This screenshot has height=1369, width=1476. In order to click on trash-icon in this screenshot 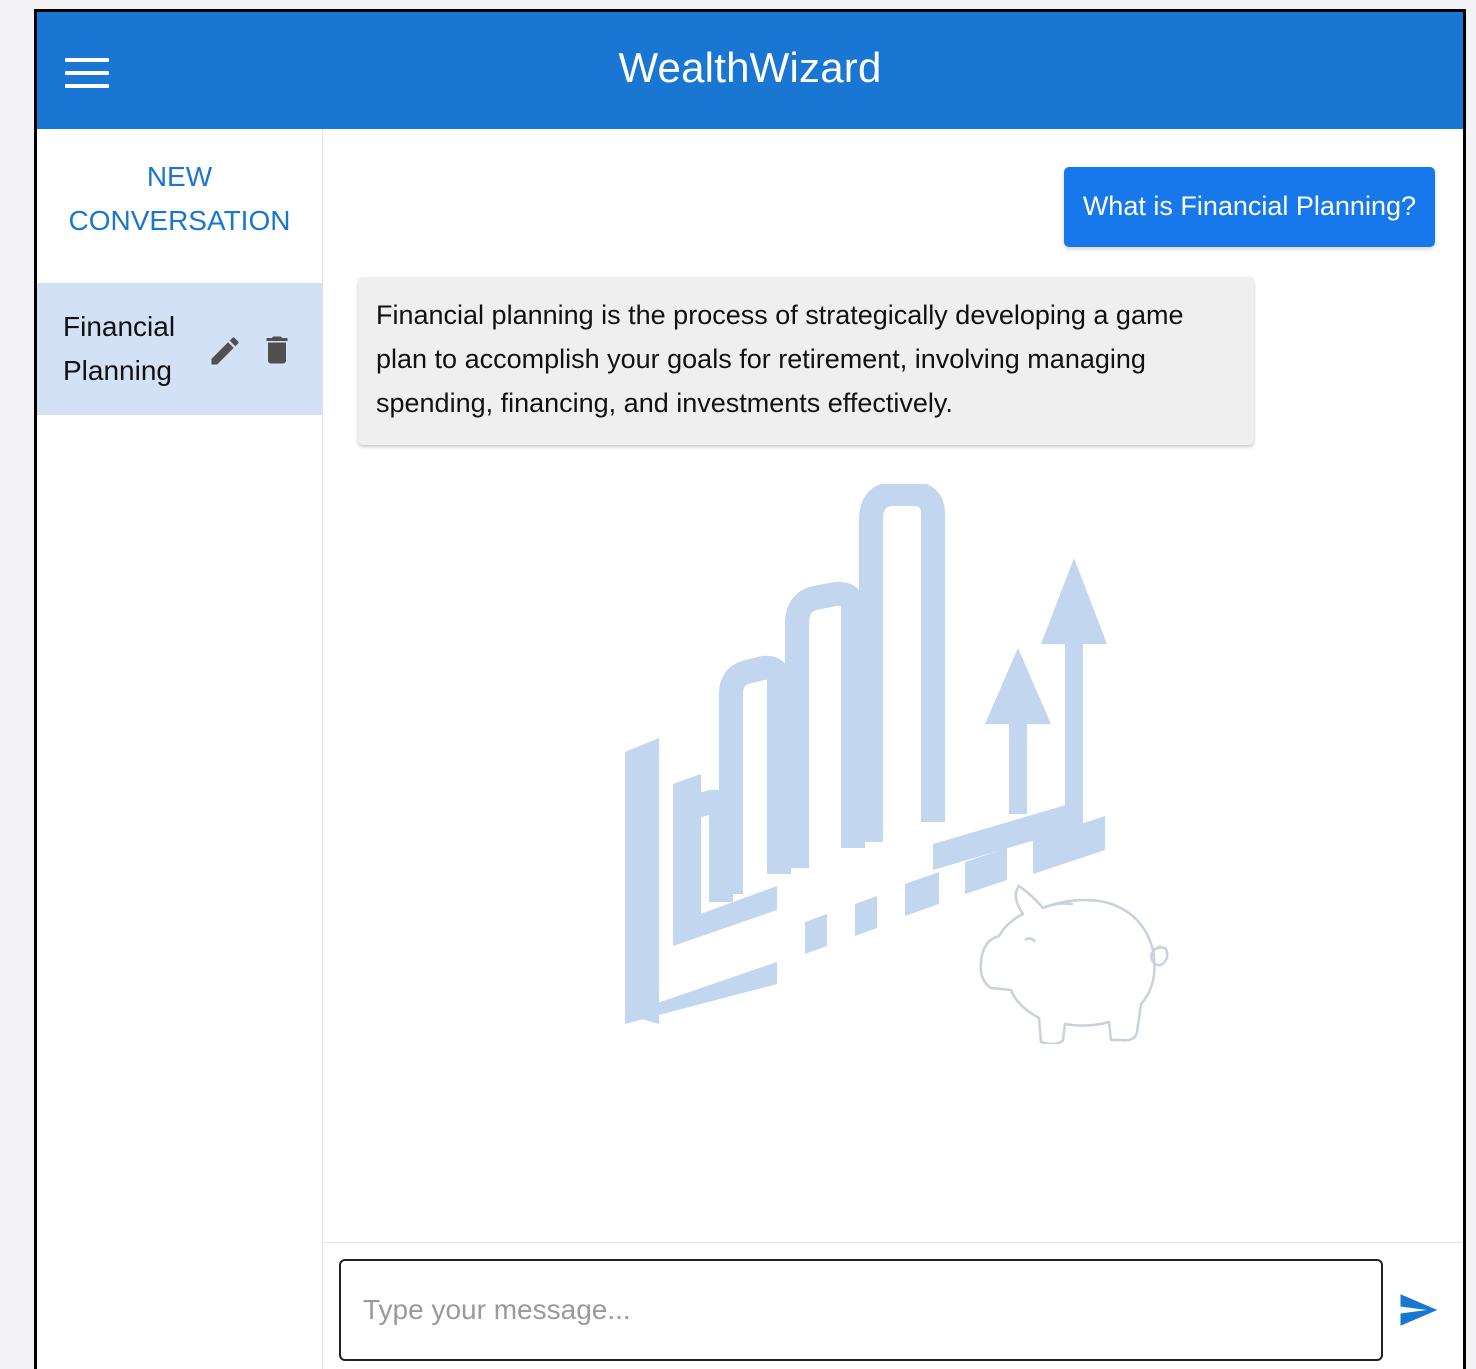, I will do `click(277, 350)`.